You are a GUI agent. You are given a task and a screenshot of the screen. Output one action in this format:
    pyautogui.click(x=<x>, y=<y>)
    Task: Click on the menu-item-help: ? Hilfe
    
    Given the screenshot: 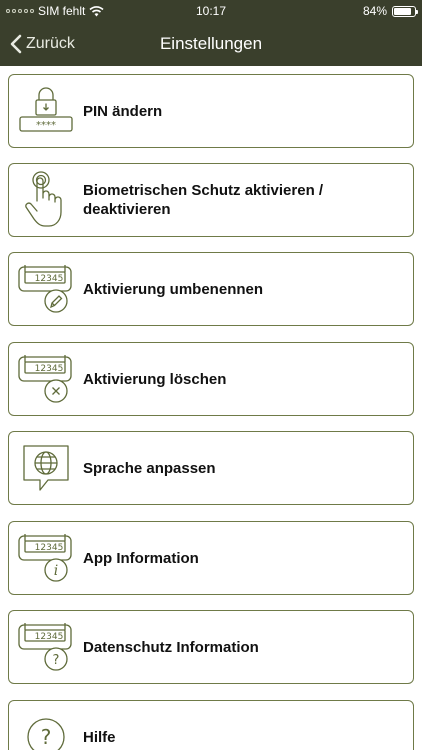 What is the action you would take?
    pyautogui.click(x=211, y=725)
    